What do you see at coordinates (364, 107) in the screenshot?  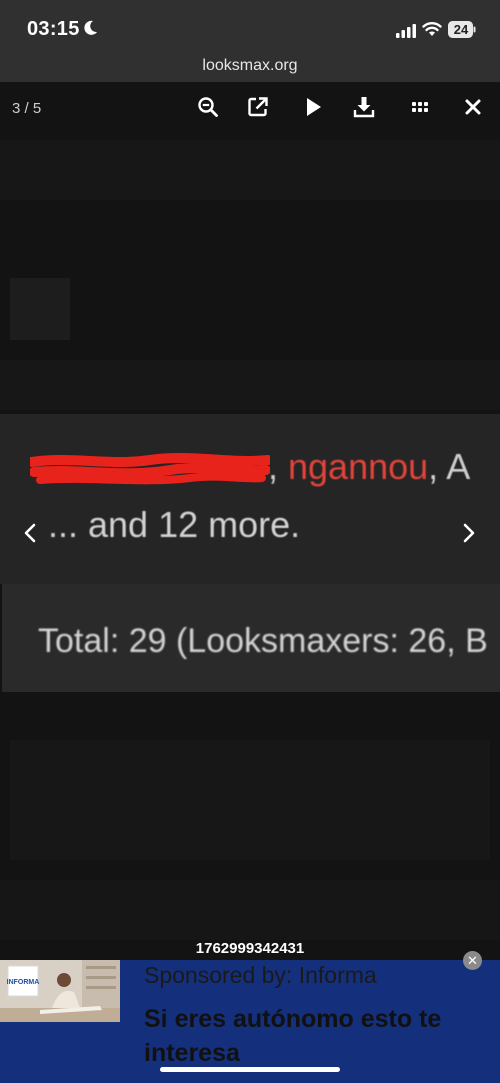 I see `download-icon` at bounding box center [364, 107].